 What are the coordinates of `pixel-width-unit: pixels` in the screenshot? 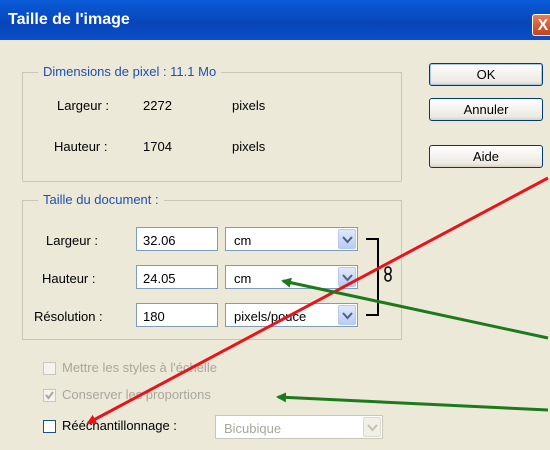 It's located at (249, 105).